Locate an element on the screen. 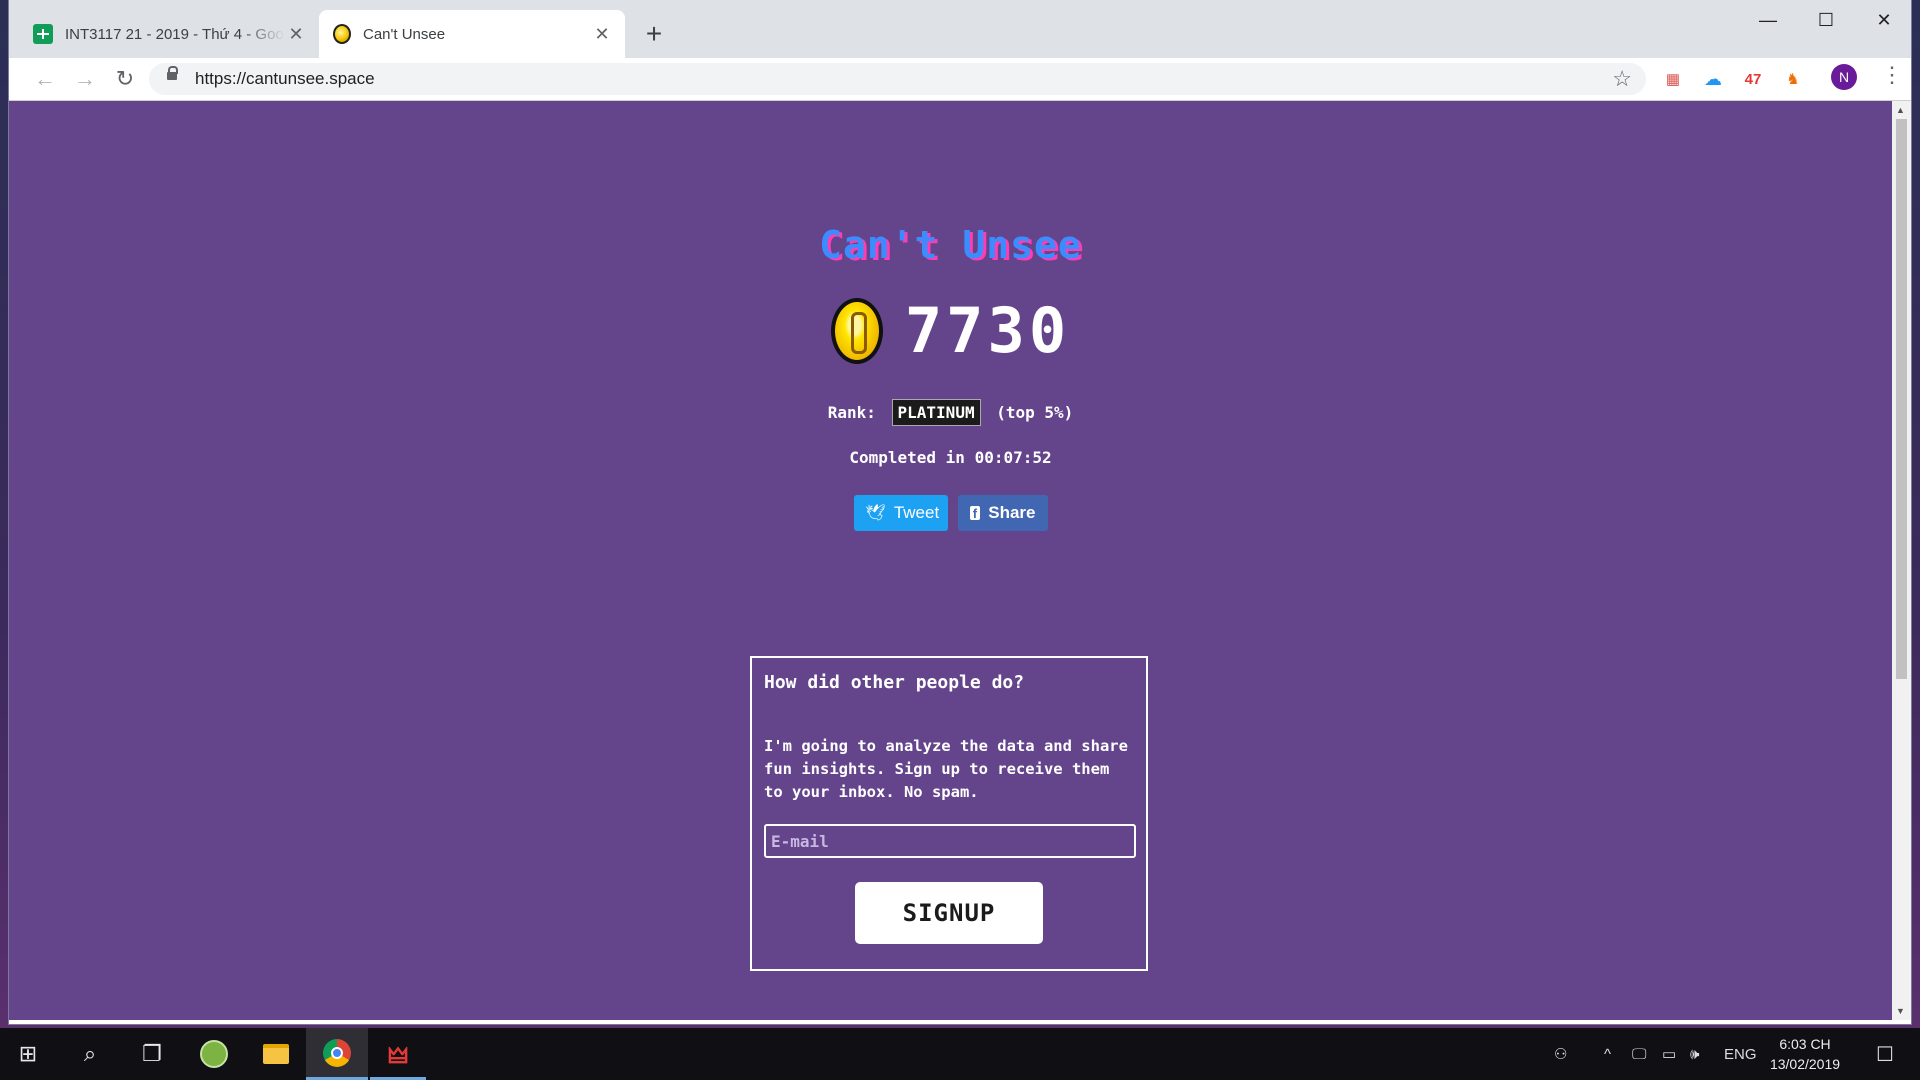  bookmark-star-icon: ☆ is located at coordinates (1622, 79).